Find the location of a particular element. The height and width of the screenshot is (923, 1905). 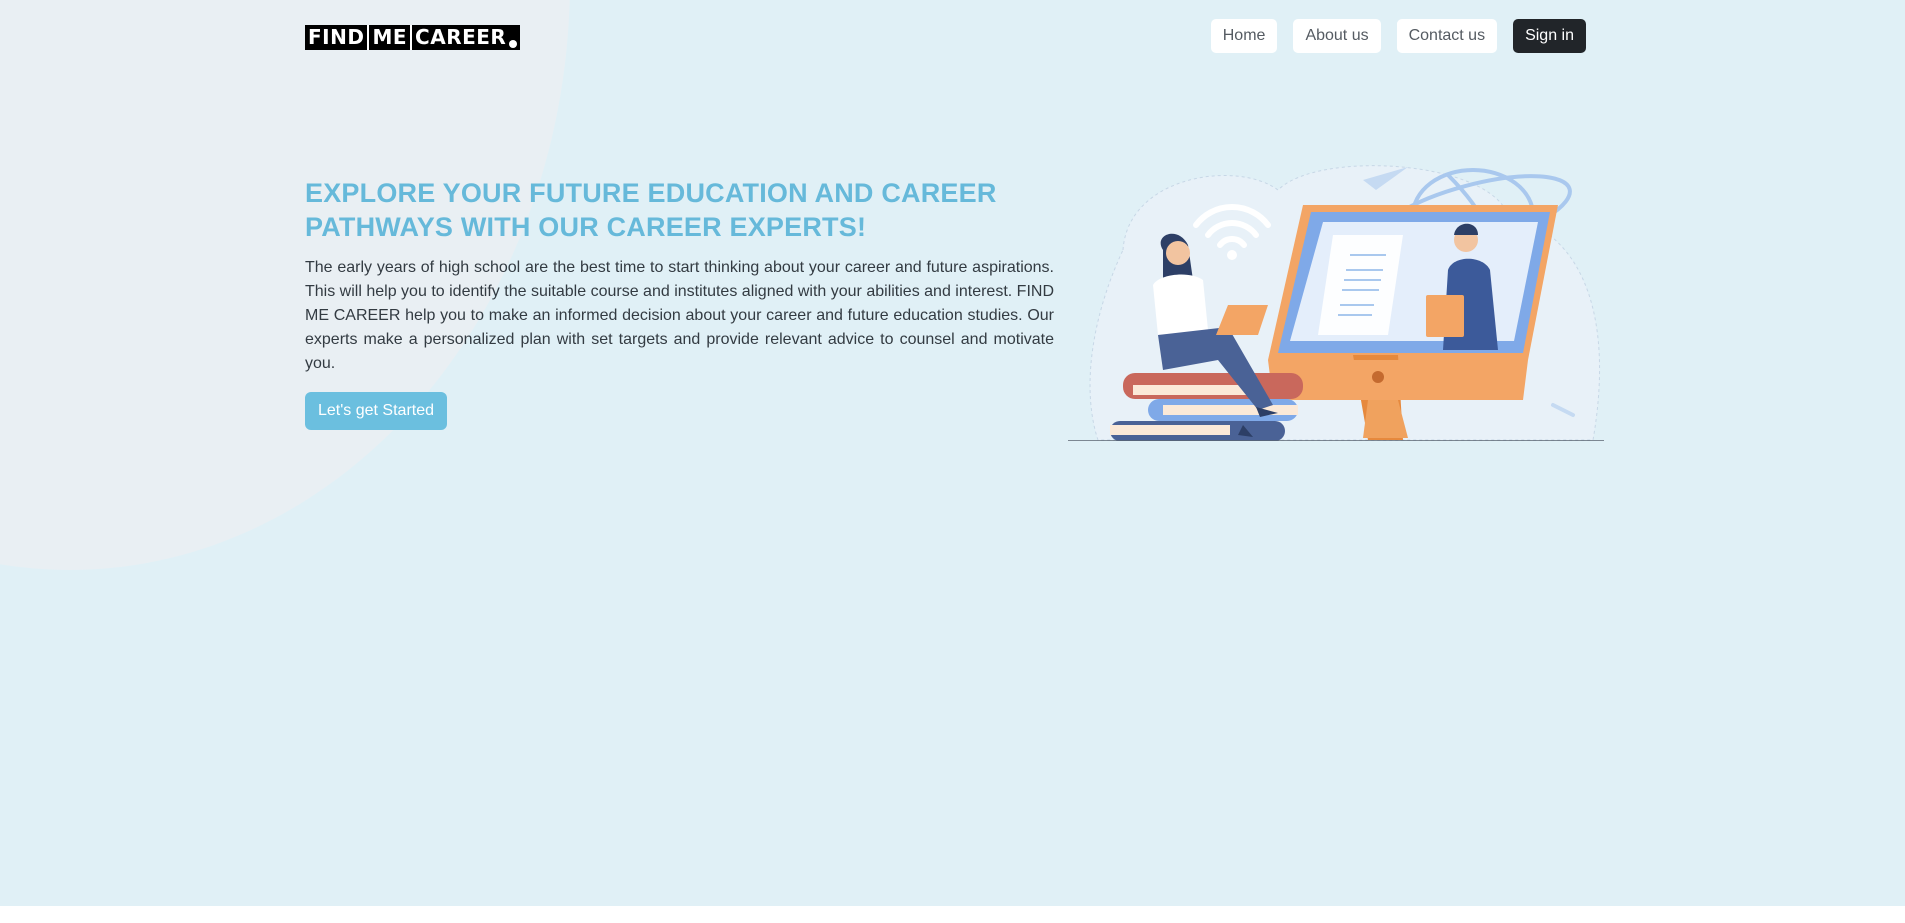

get-started-button: Let's get Started is located at coordinates (376, 411).